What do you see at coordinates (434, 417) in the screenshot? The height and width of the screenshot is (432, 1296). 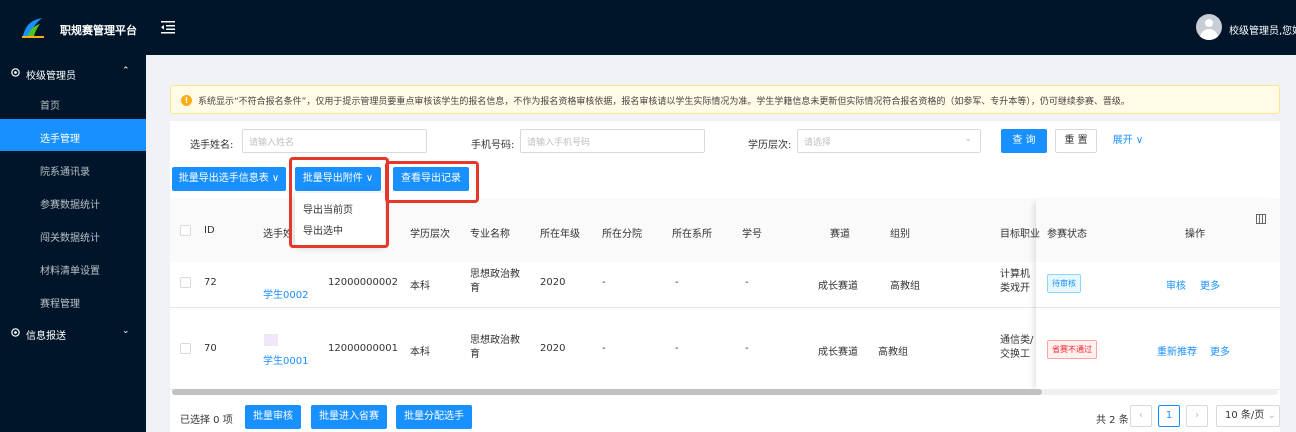 I see `batch-assign-button: 批量分配选手` at bounding box center [434, 417].